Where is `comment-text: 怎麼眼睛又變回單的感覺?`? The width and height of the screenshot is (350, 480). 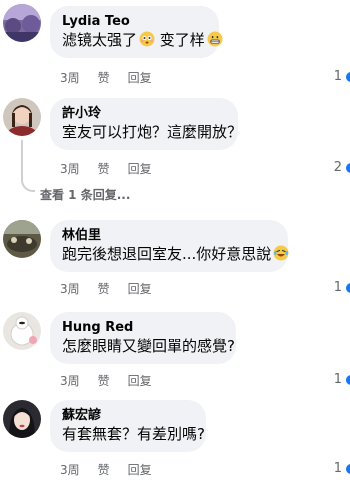
comment-text: 怎麼眼睛又變回單的感覺? is located at coordinates (148, 346).